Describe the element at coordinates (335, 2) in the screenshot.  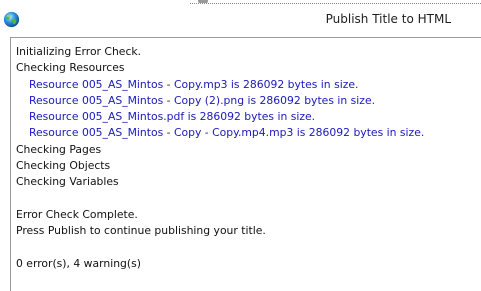
I see `background-window-edge` at that location.